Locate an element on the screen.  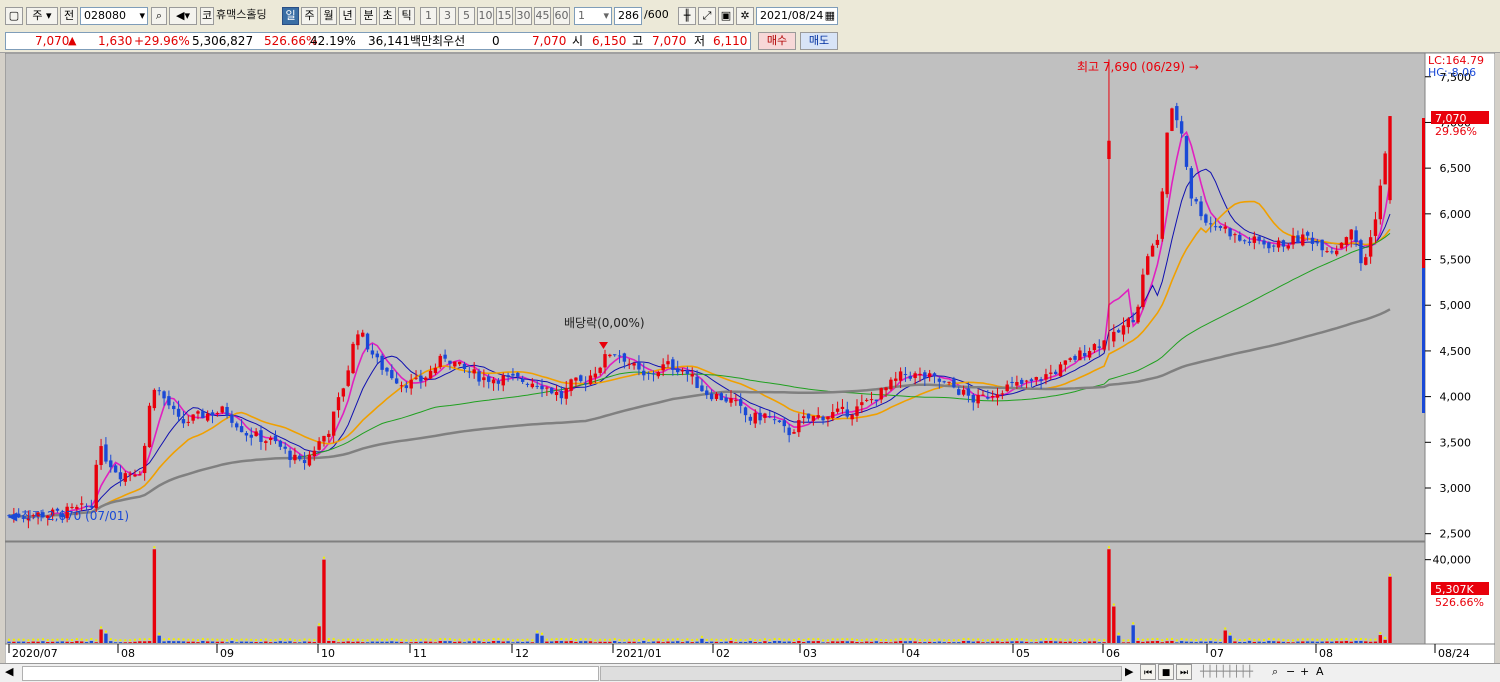
scroll-left-icon: ◀ is located at coordinates (12, 673).